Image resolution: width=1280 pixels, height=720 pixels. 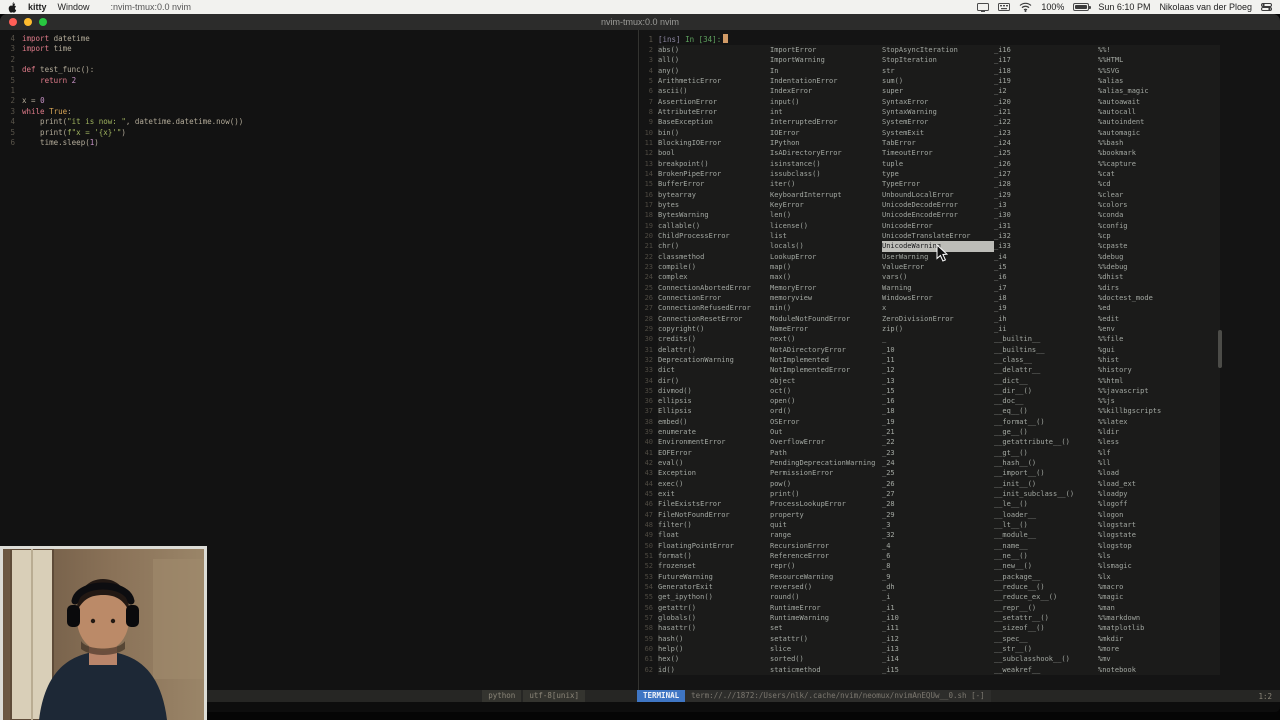 What do you see at coordinates (938, 381) in the screenshot?
I see `completion-item: _13` at bounding box center [938, 381].